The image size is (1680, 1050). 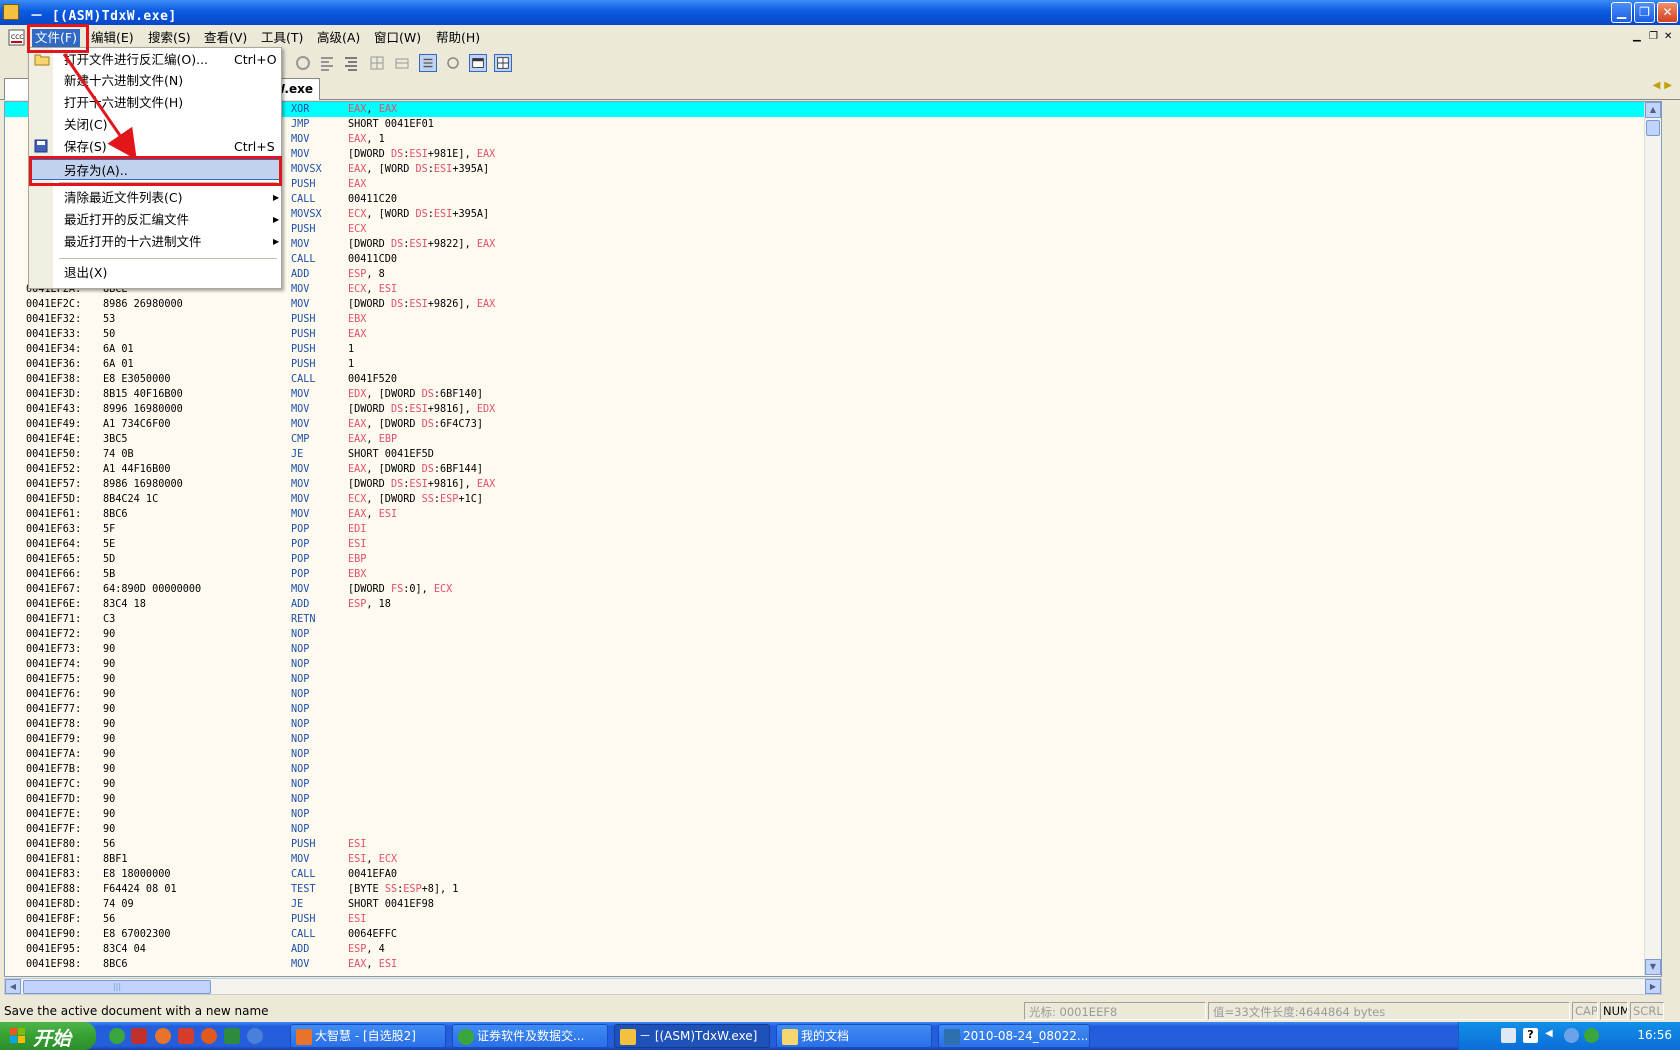 I want to click on disasm-row: 0041EF75: 90 NOP, so click(x=825, y=679).